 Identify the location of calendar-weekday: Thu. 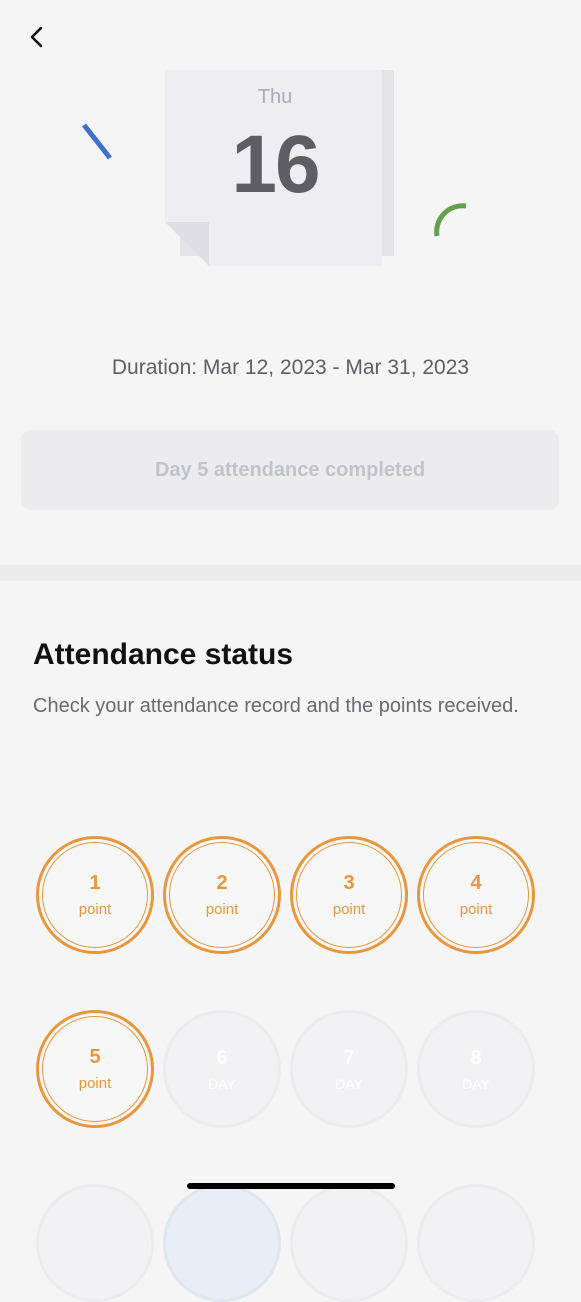
(275, 97).